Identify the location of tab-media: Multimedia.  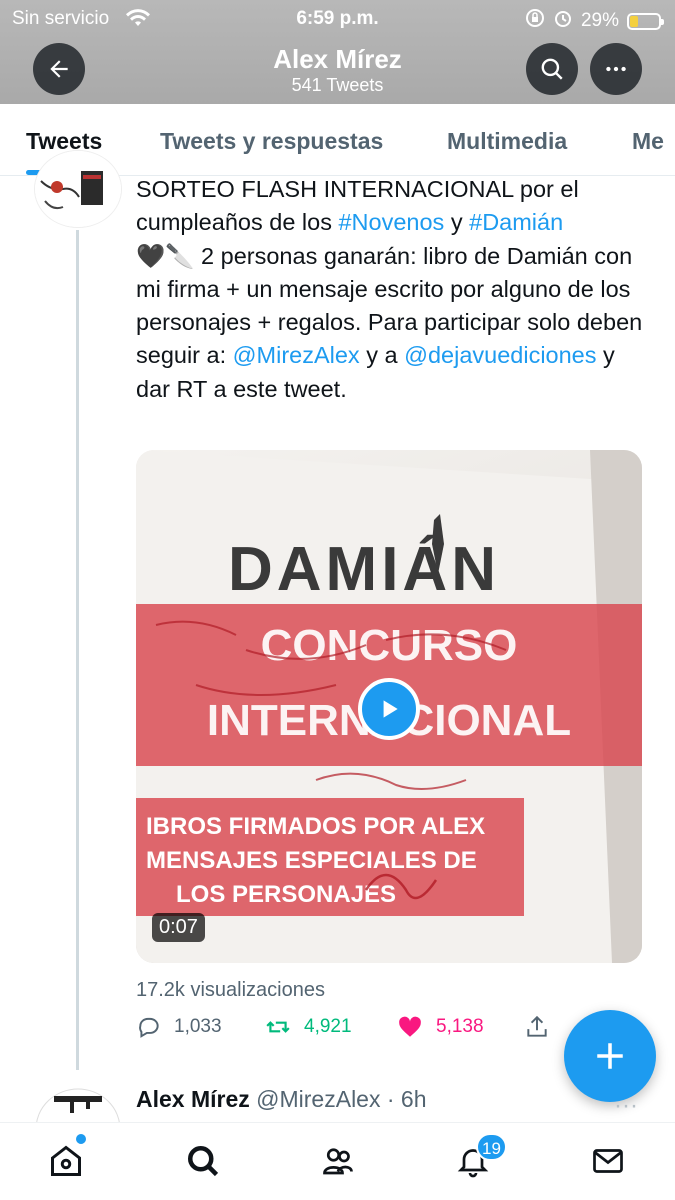
(507, 141).